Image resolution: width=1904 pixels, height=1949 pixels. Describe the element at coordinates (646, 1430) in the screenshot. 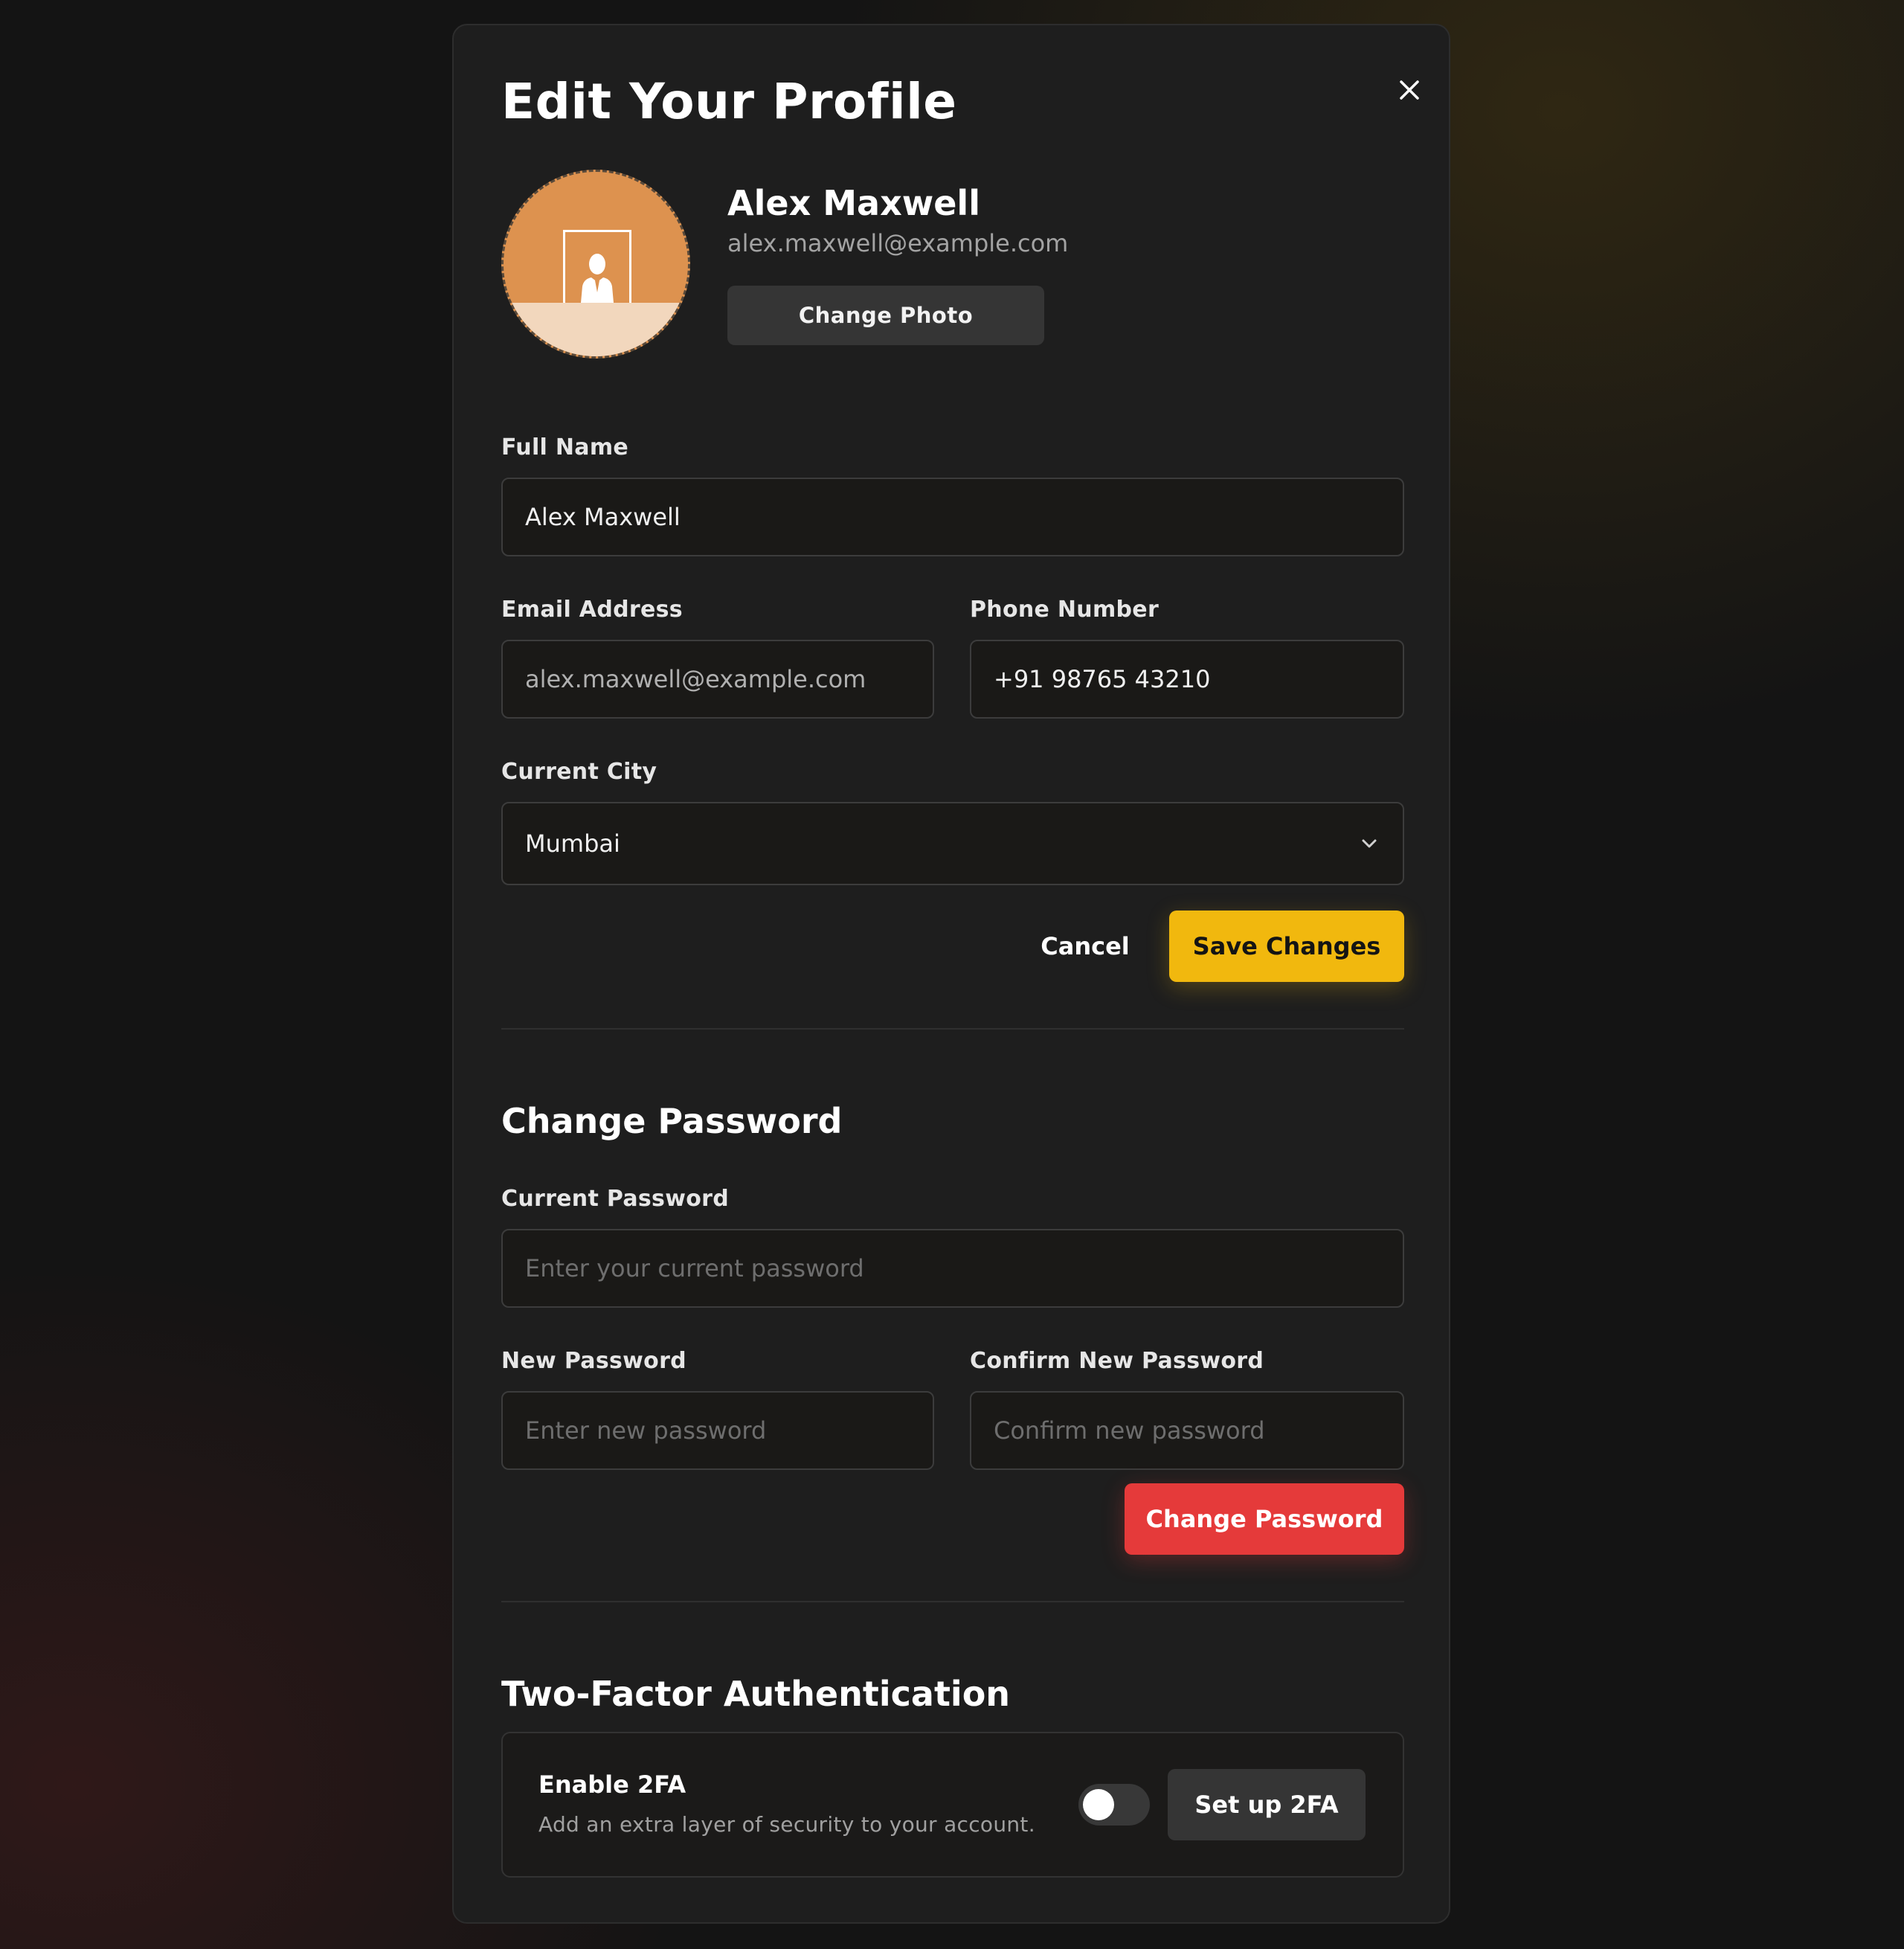

I see `new-password-placeholder: Enter new password` at that location.